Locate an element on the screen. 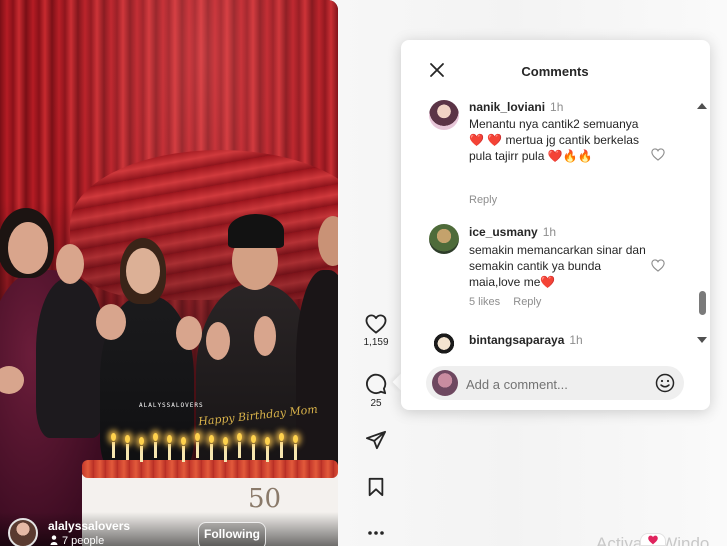 The width and height of the screenshot is (727, 546). author-avatar is located at coordinates (23, 532).